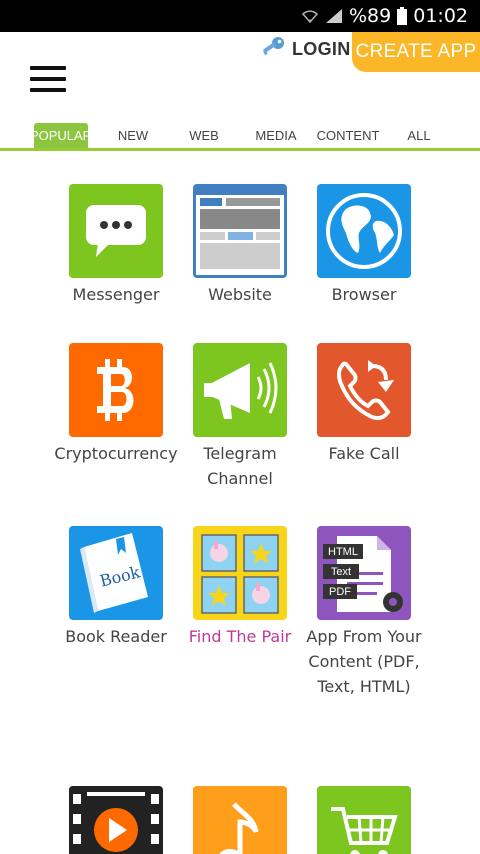 The image size is (480, 854). What do you see at coordinates (116, 636) in the screenshot?
I see `app-label: Book Reader` at bounding box center [116, 636].